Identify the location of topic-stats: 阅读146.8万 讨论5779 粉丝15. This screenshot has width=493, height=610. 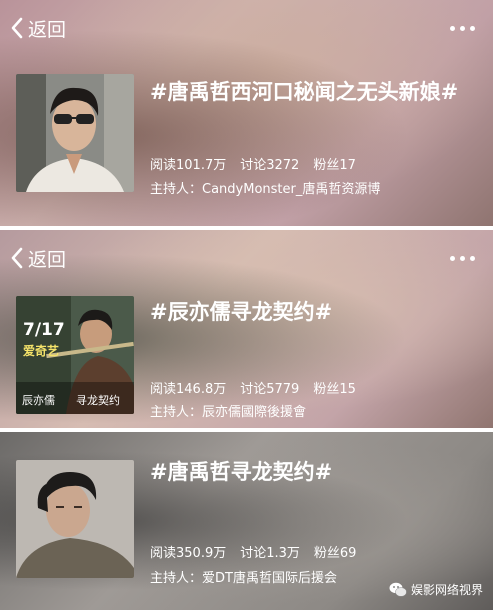
(253, 387).